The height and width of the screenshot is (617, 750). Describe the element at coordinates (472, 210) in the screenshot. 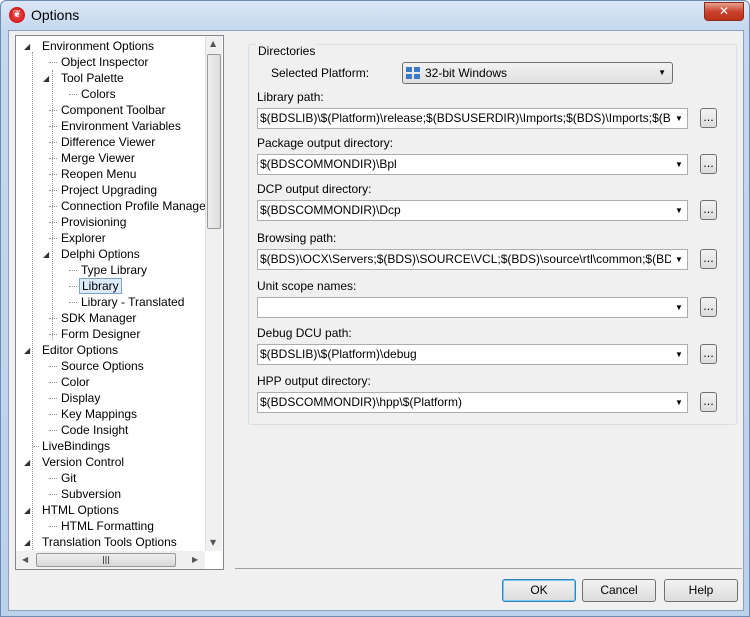

I see `path-combobox: $(BDSCOMMONDIR)\Dcp ▼` at that location.